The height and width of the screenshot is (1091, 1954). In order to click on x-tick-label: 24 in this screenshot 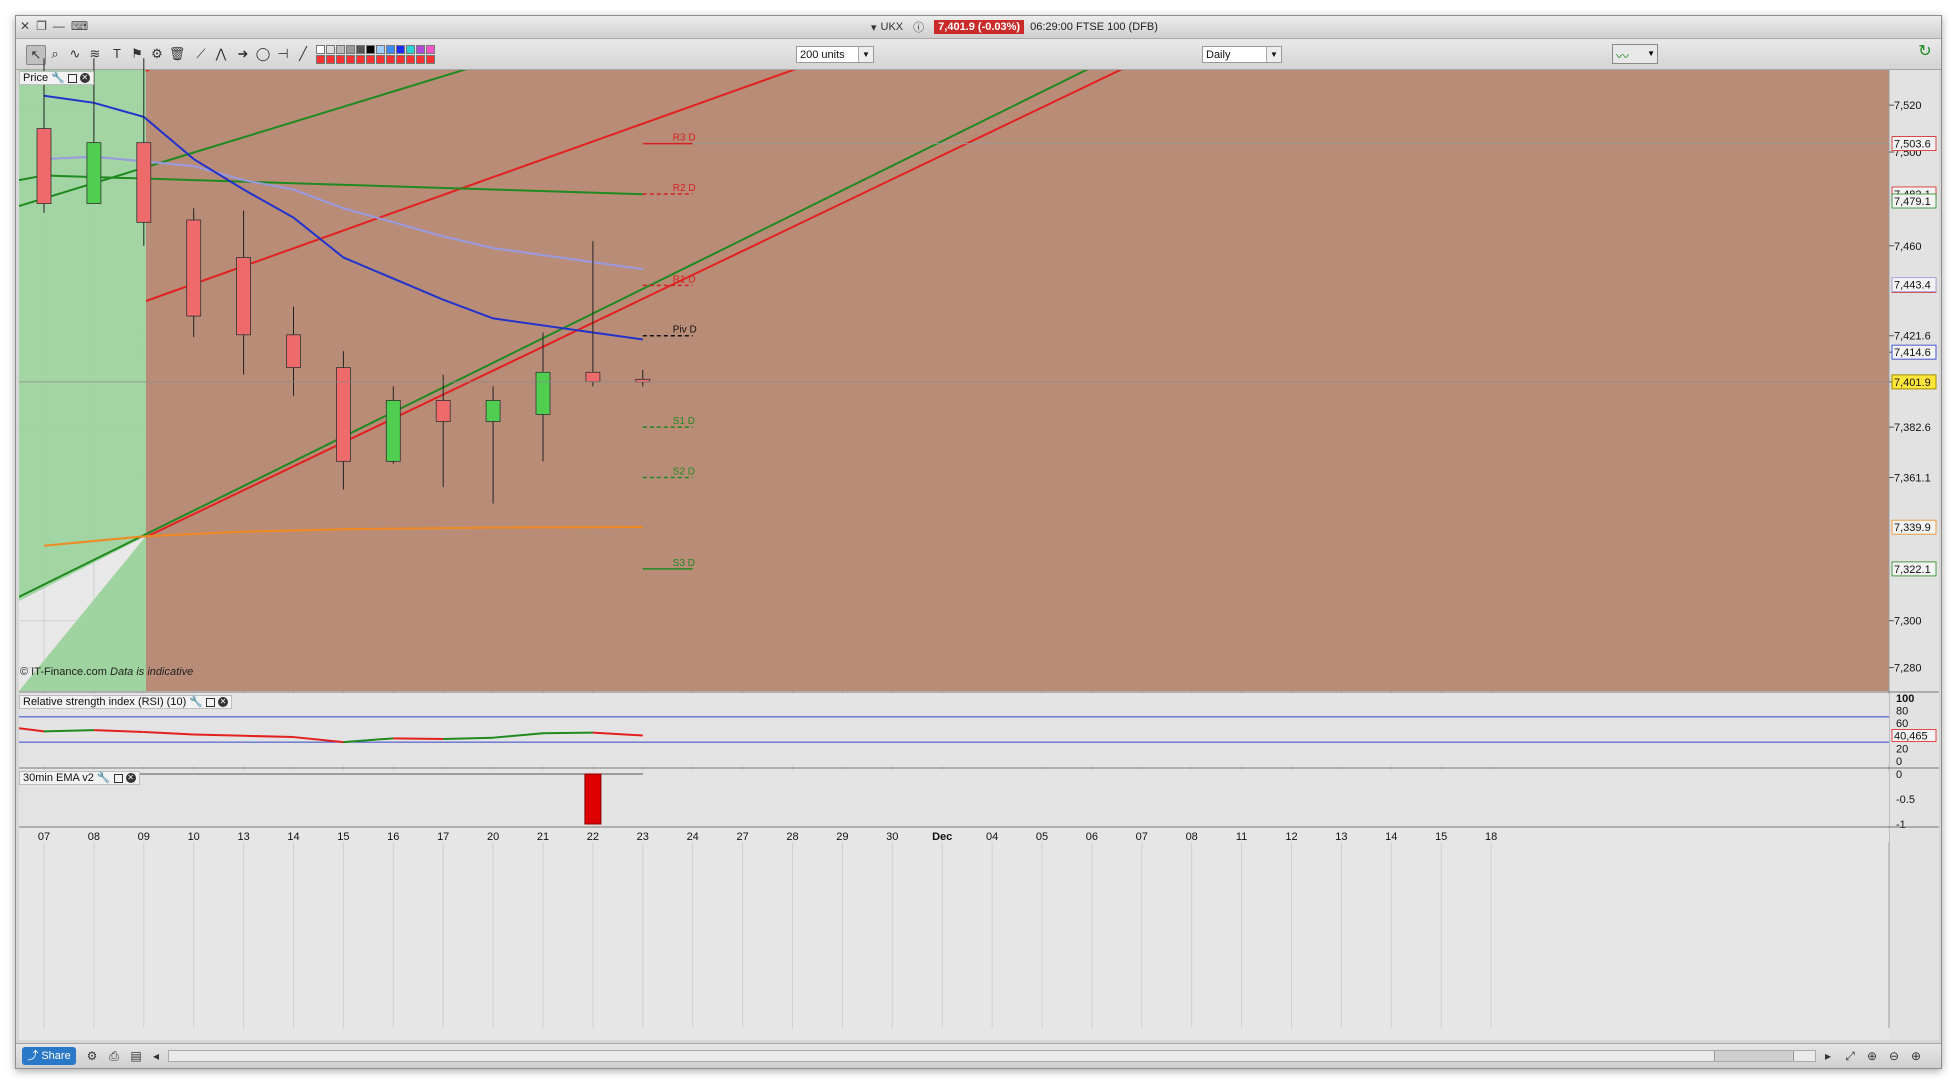, I will do `click(693, 837)`.